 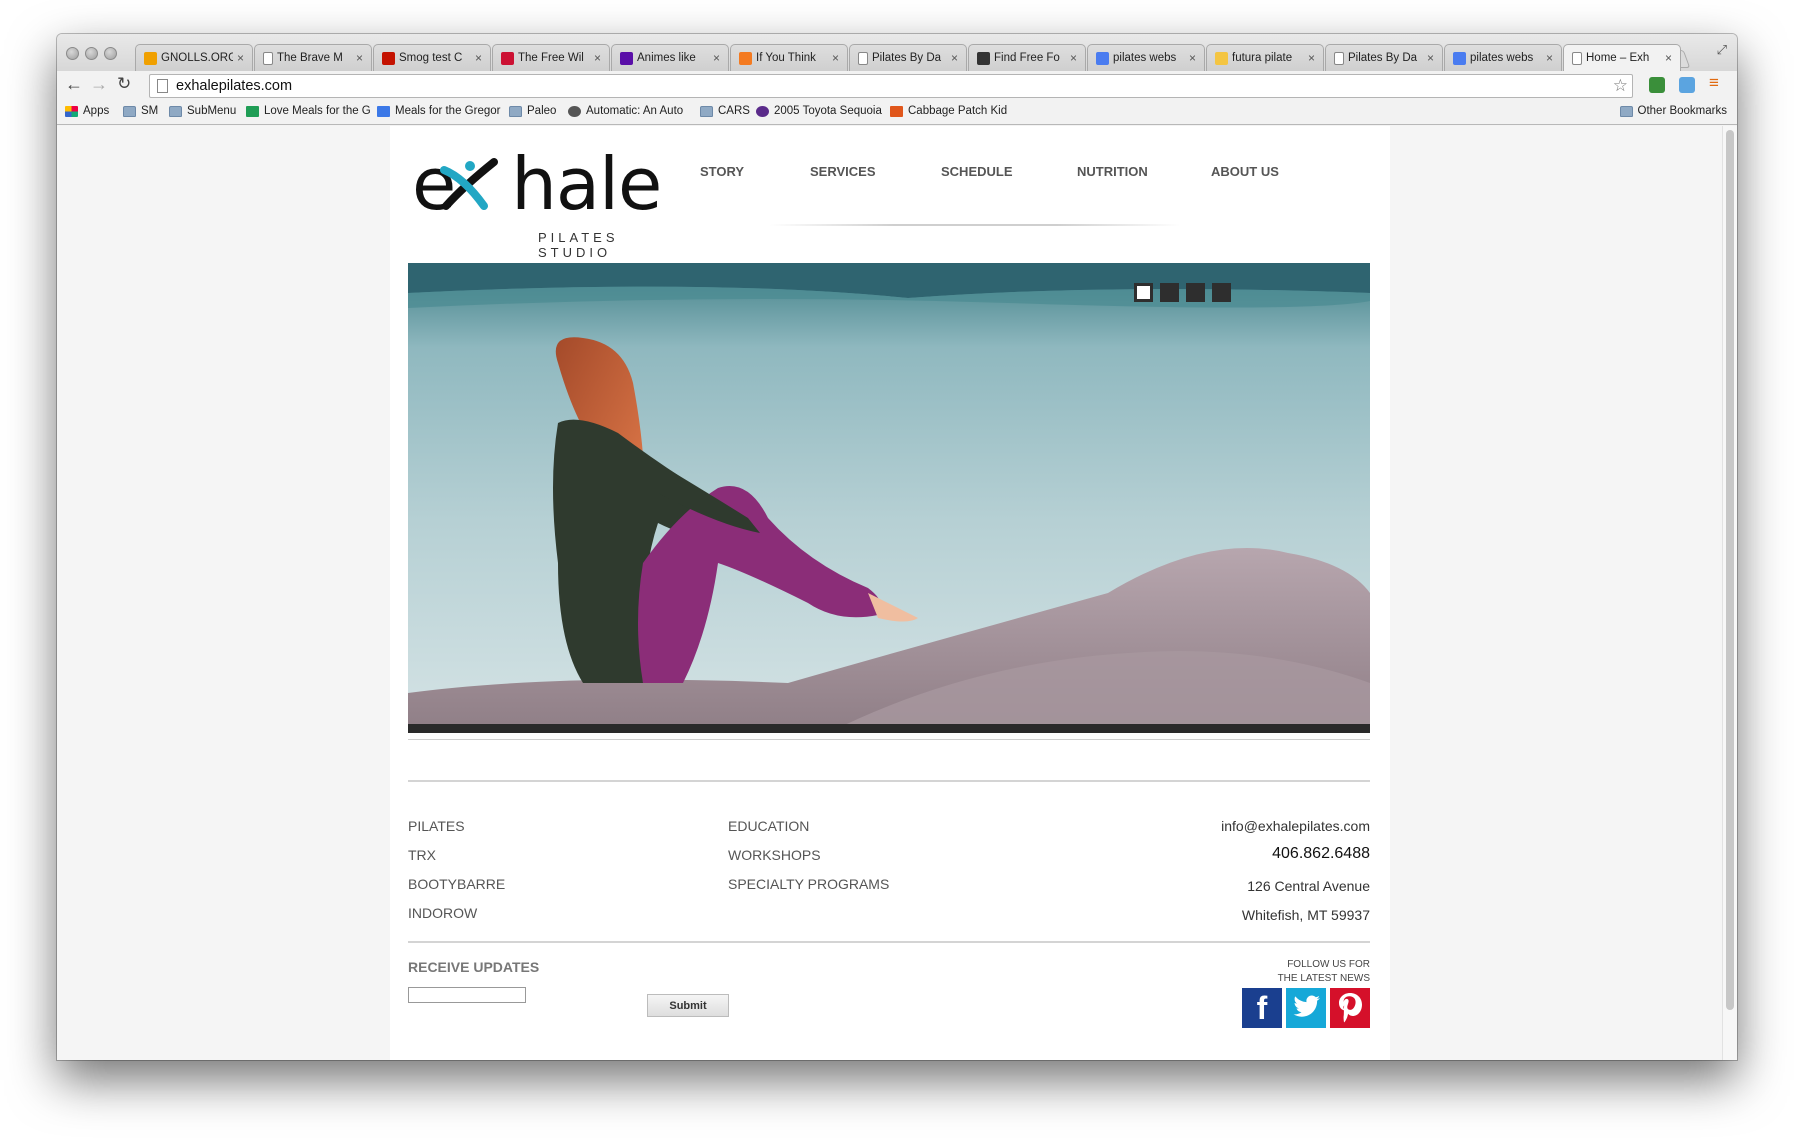 I want to click on browser-tab: futura pilate ×, so click(x=1265, y=57).